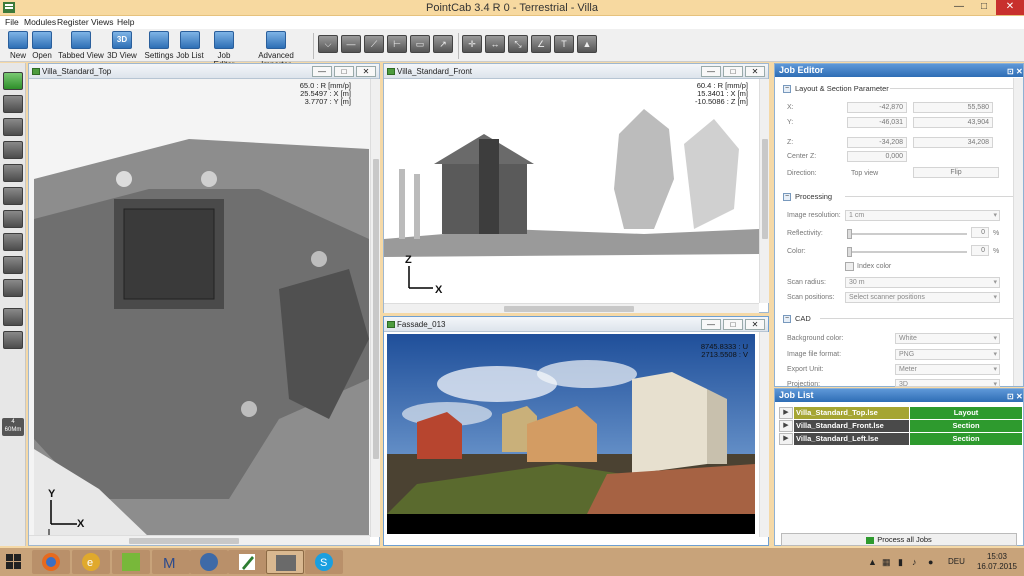 This screenshot has width=1024, height=576. I want to click on top-view-vscroll, so click(375, 308).